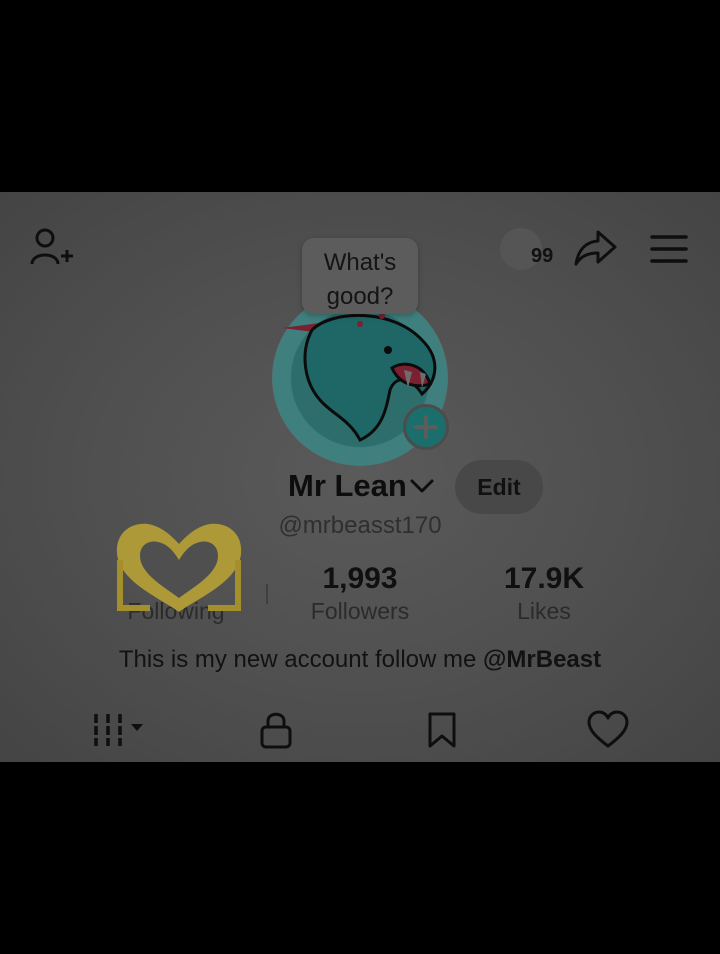  What do you see at coordinates (669, 249) in the screenshot?
I see `hamburger-menu-icon` at bounding box center [669, 249].